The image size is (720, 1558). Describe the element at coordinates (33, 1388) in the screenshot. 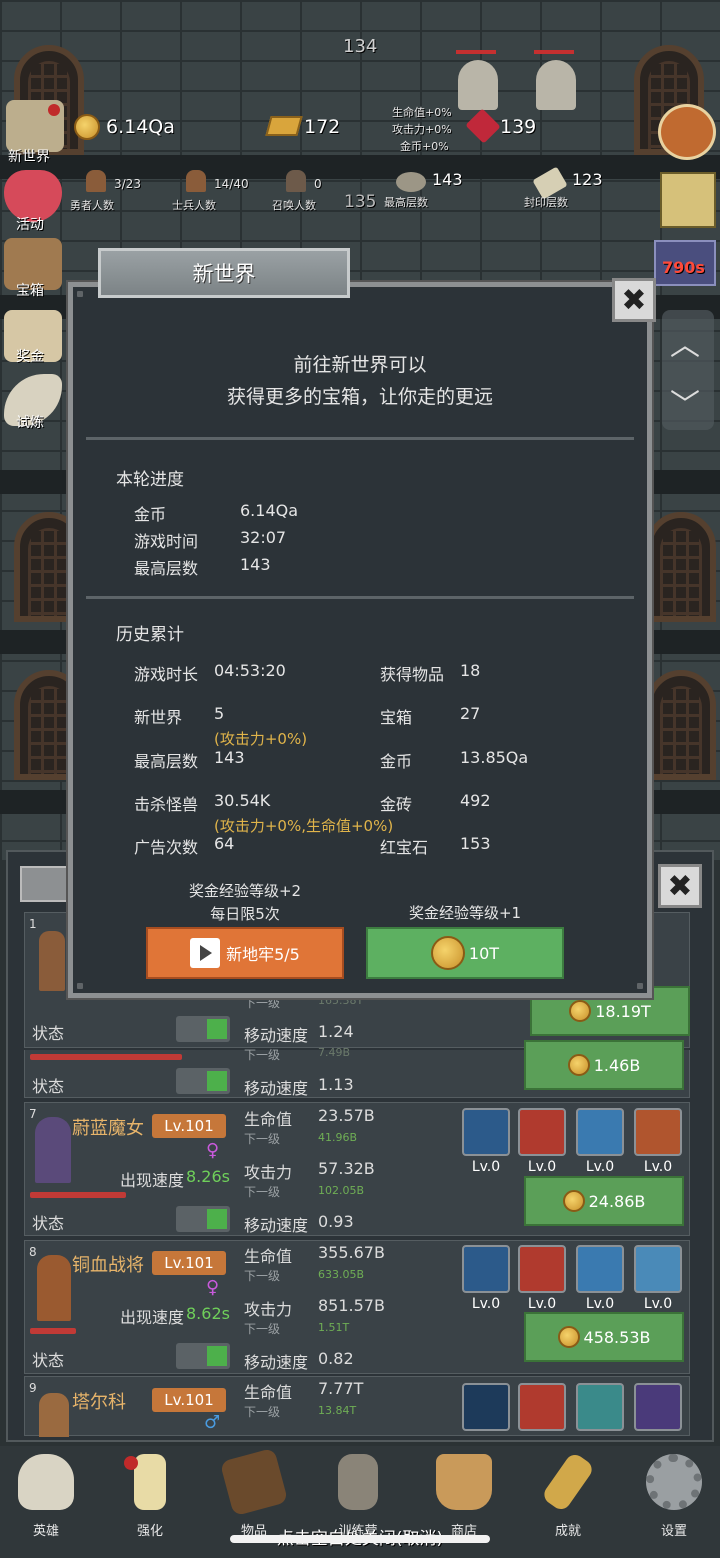

I see `hero-index: 9` at that location.